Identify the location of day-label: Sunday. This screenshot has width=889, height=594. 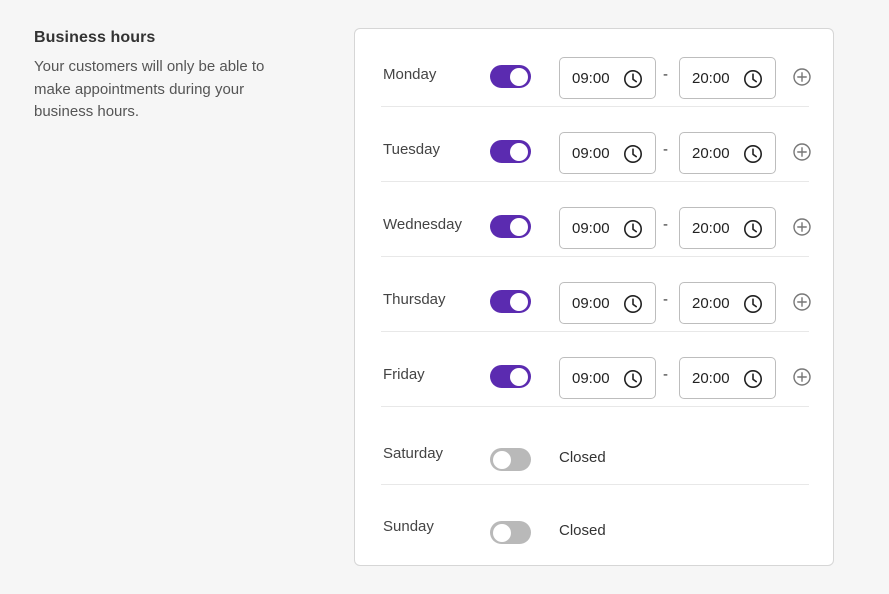
(408, 526).